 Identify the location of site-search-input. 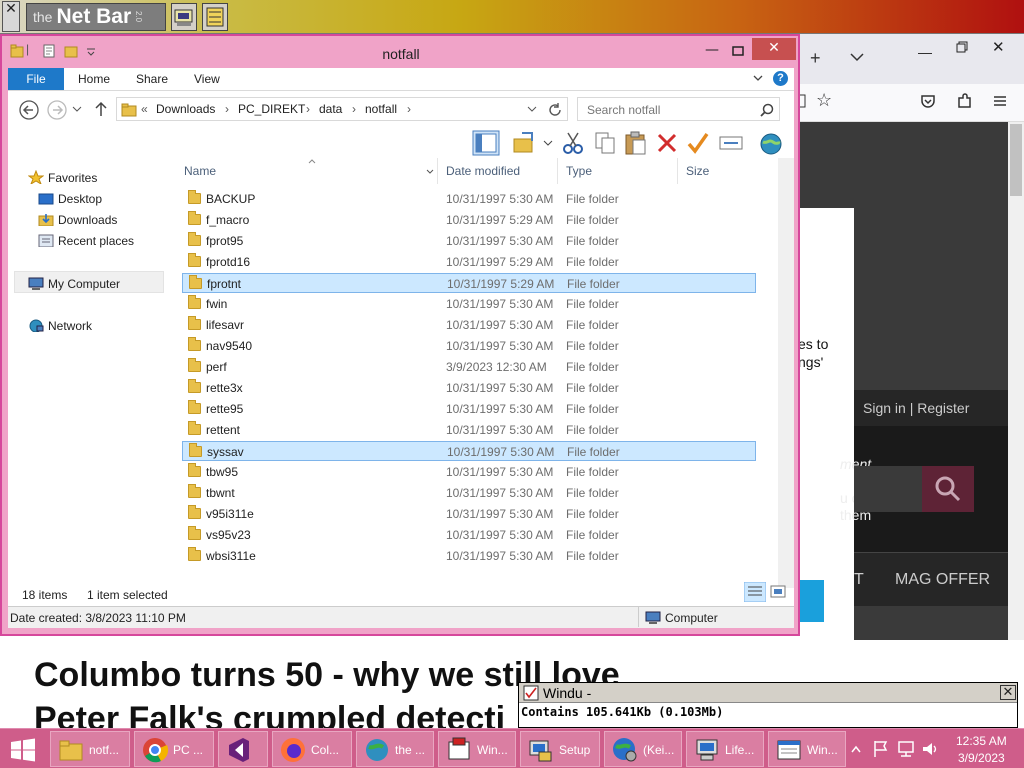
(888, 489).